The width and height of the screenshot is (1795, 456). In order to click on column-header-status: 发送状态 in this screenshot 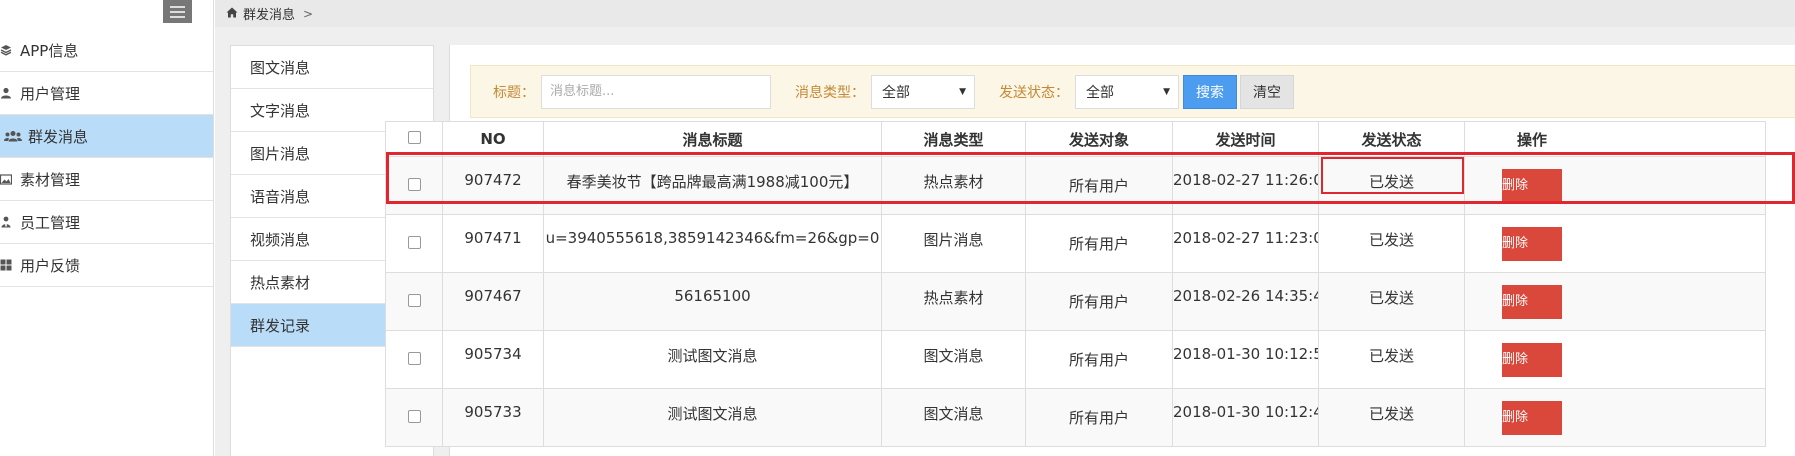, I will do `click(1391, 139)`.